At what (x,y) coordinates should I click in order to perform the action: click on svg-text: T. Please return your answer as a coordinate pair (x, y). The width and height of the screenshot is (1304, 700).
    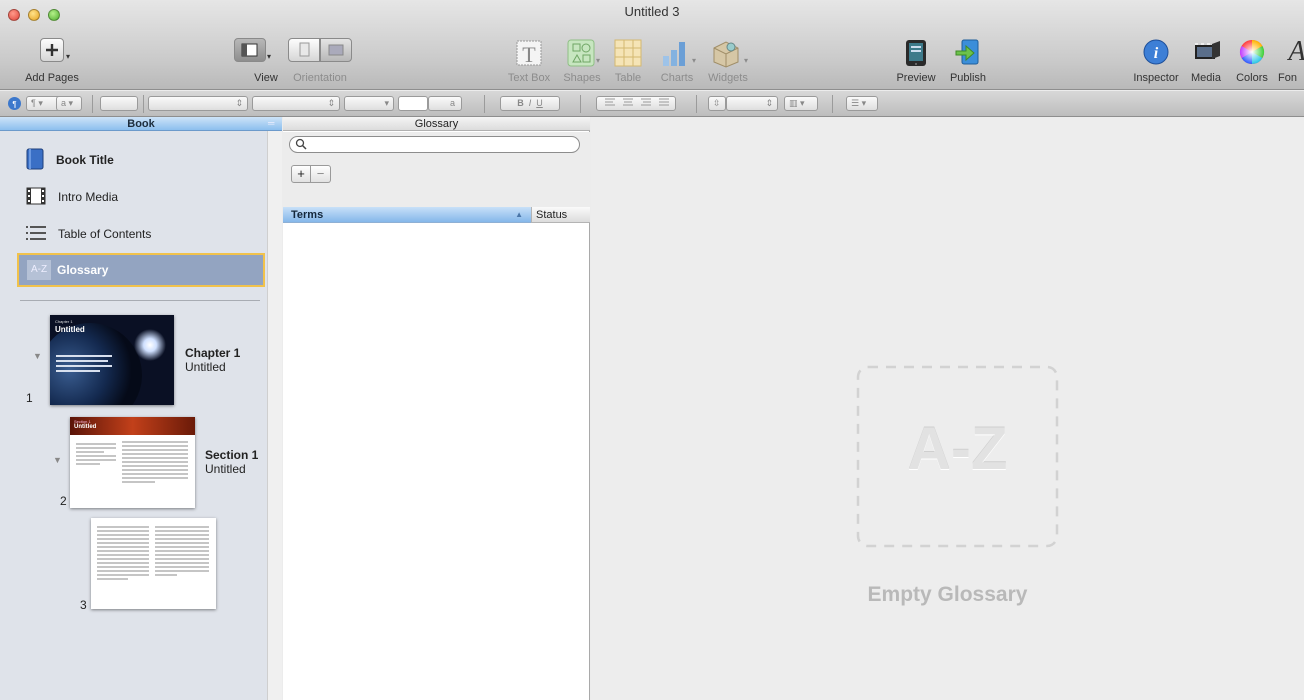
    Looking at the image, I should click on (529, 54).